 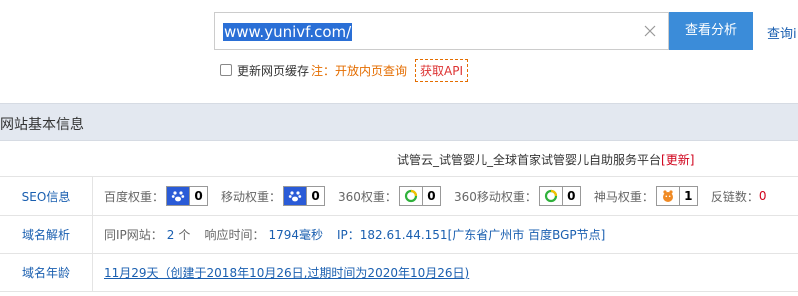 What do you see at coordinates (442, 70) in the screenshot?
I see `get-api-button: 获取API` at bounding box center [442, 70].